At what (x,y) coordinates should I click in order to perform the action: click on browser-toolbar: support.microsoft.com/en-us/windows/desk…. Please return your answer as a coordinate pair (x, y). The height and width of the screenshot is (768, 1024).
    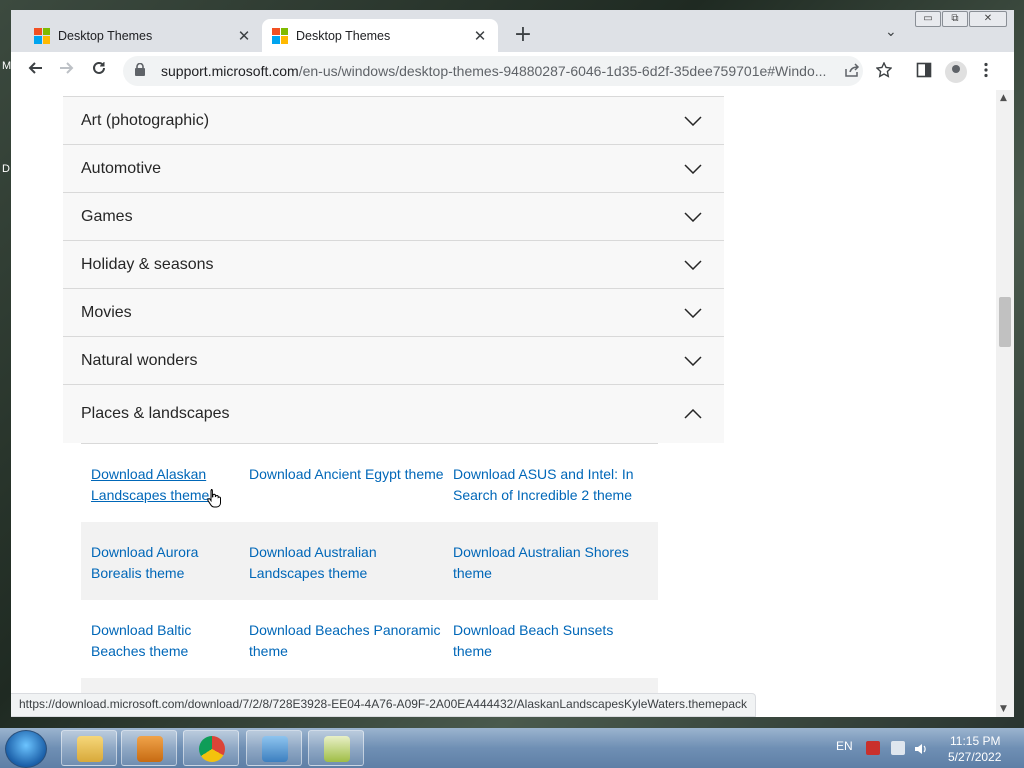
    Looking at the image, I should click on (512, 71).